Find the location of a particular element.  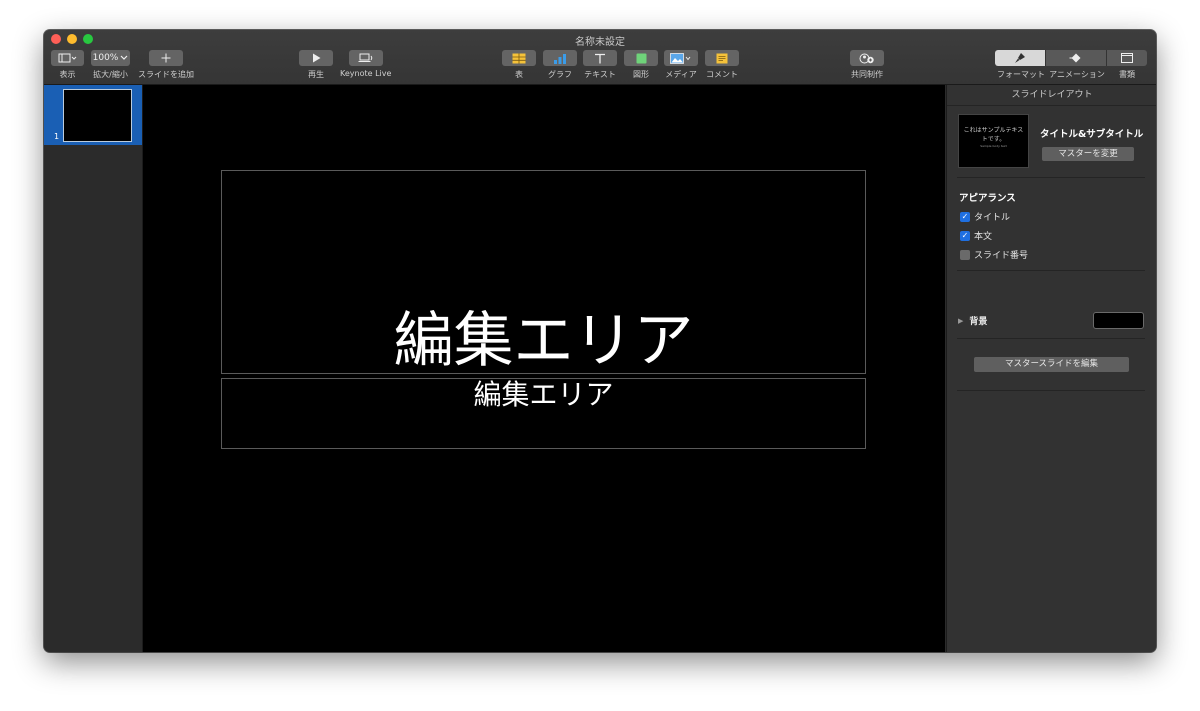

table-button is located at coordinates (519, 58).